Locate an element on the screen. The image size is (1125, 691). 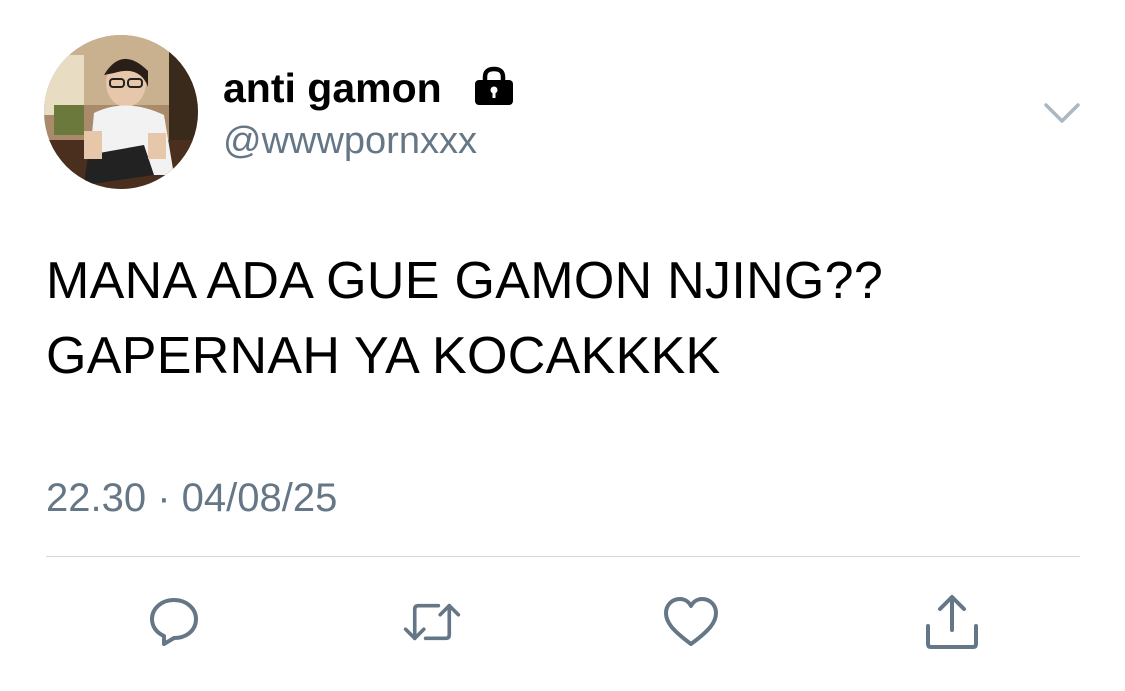
retweet-button is located at coordinates (432, 622).